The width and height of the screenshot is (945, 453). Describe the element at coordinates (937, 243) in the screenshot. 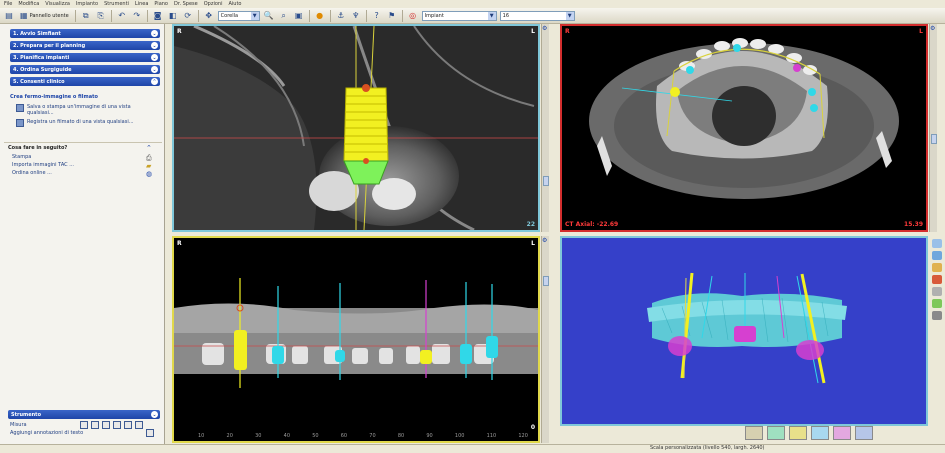

I see `view-3d-icon` at that location.